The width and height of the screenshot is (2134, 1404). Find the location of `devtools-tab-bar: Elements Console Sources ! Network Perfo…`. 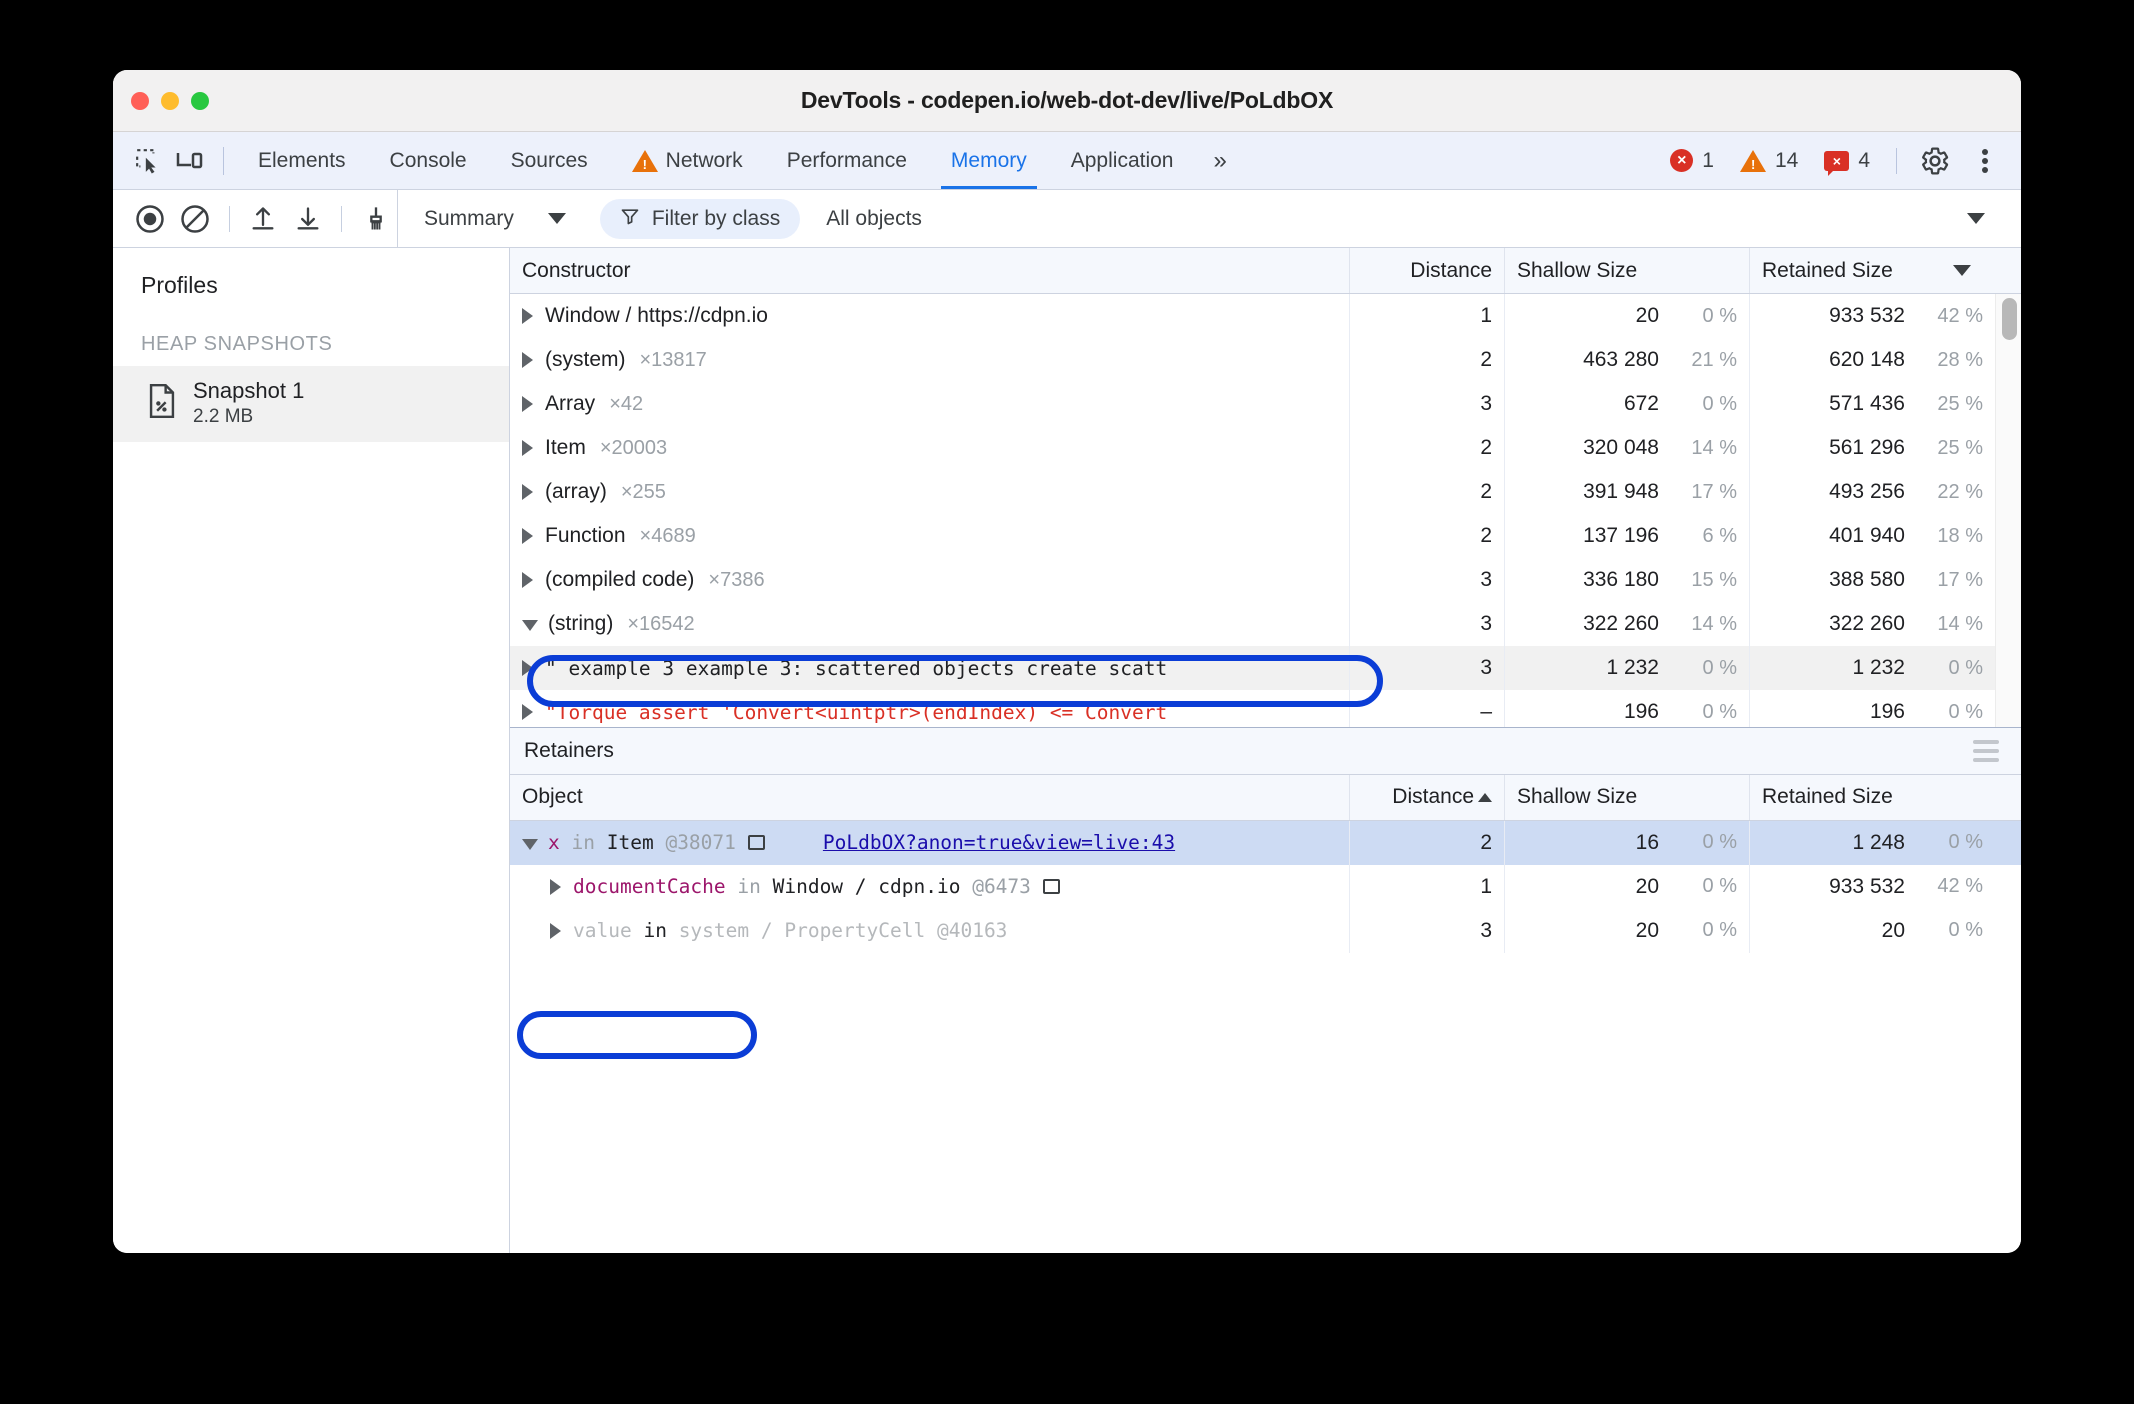

devtools-tab-bar: Elements Console Sources ! Network Perfo… is located at coordinates (1067, 161).